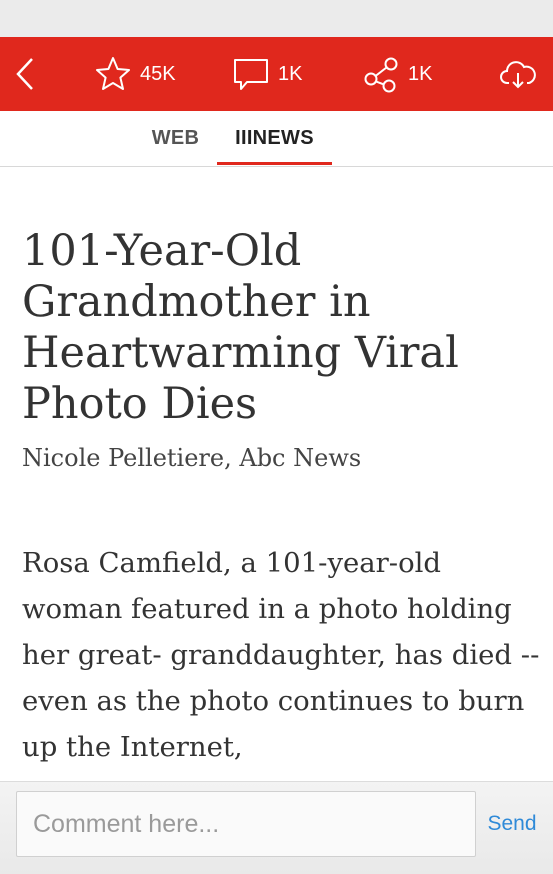 The width and height of the screenshot is (553, 874). I want to click on cloud-download-icon, so click(518, 74).